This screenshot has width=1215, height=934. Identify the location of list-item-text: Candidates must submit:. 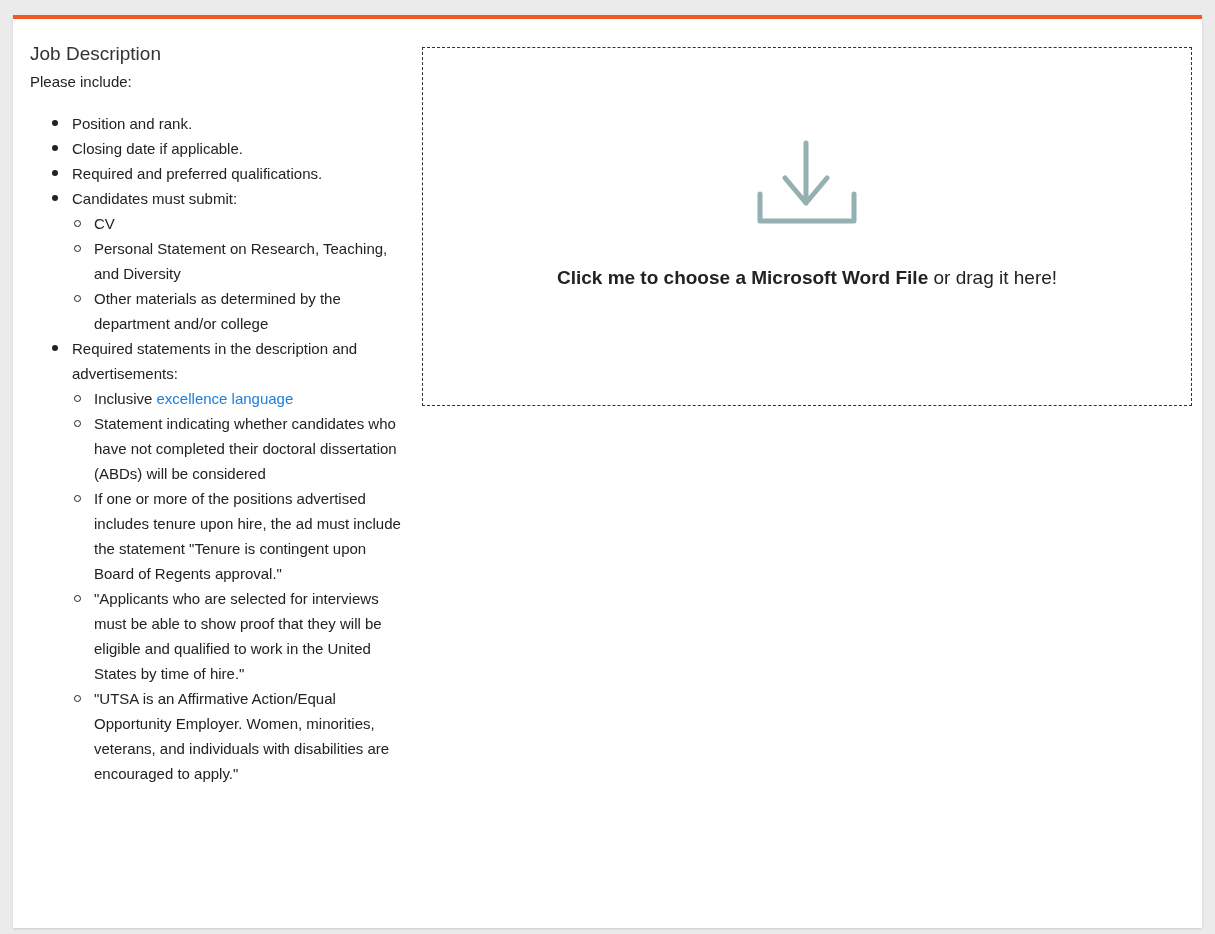
(155, 199).